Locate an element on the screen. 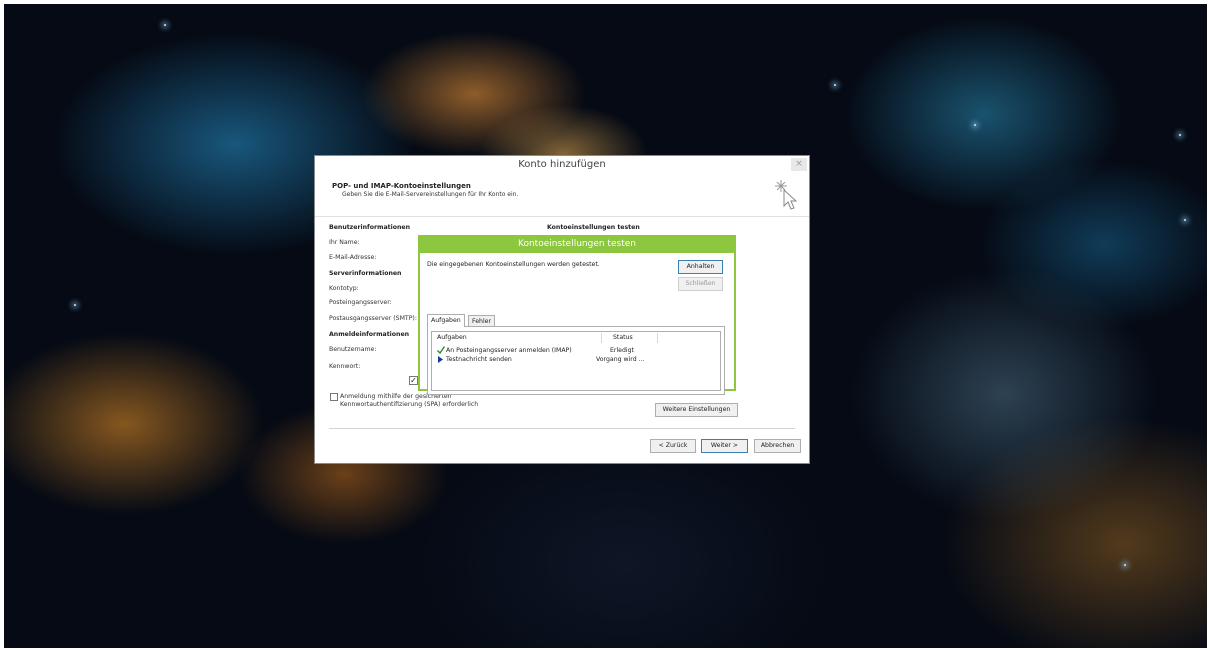 This screenshot has width=1209, height=650. tab-tasks: Aufgaben is located at coordinates (446, 320).